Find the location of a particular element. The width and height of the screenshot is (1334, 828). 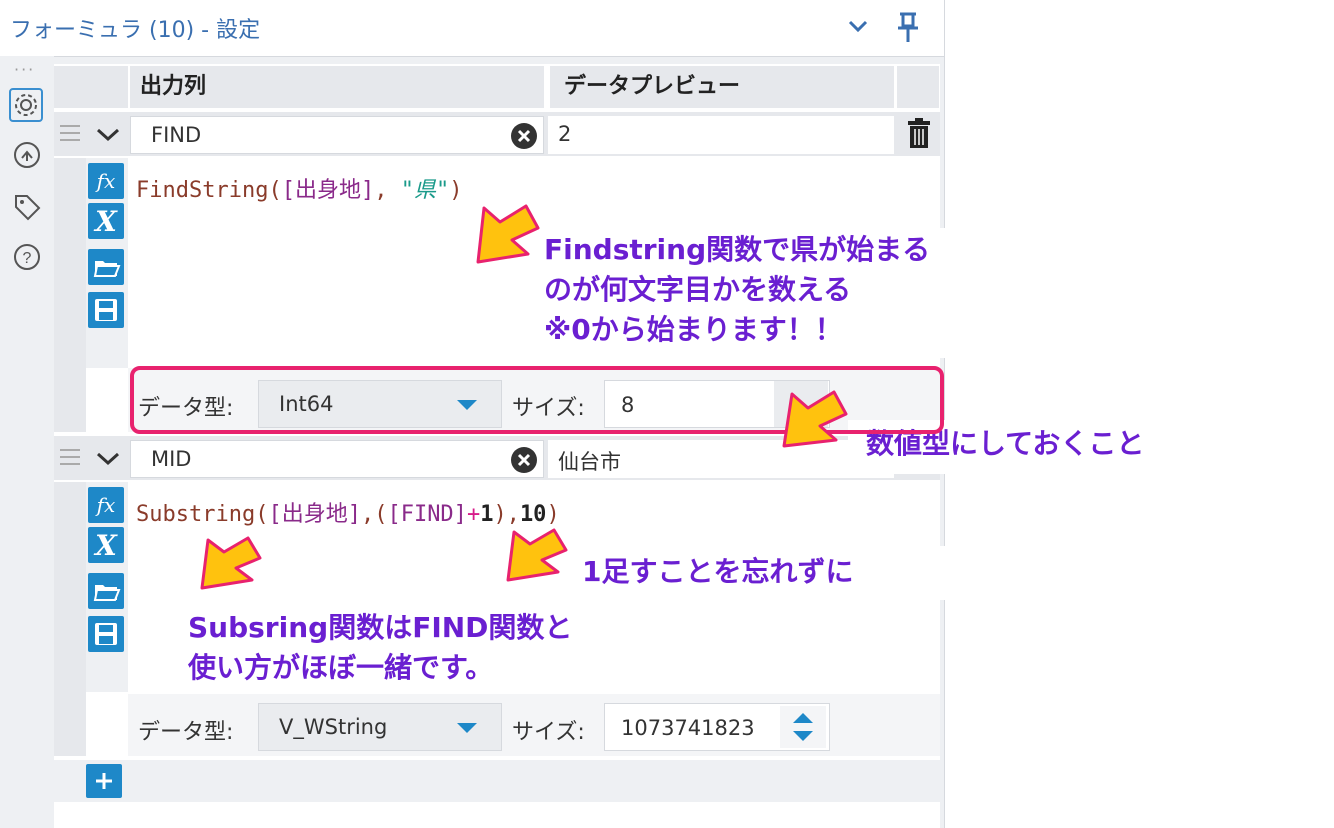

collapse-button is located at coordinates (858, 26).